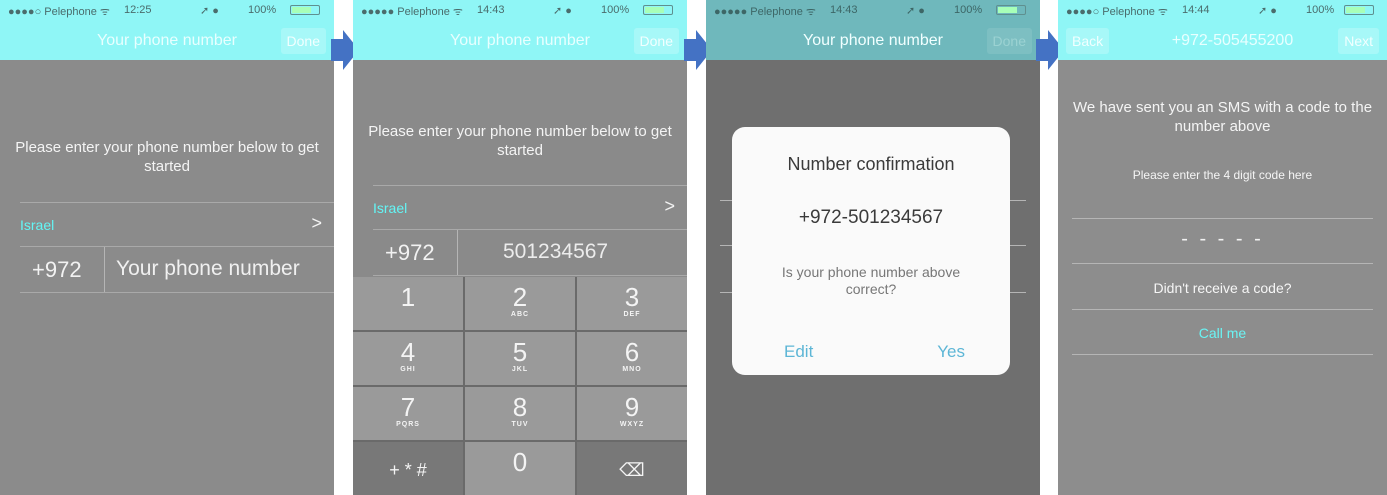  I want to click on keypad-key: 4 GHI, so click(408, 358).